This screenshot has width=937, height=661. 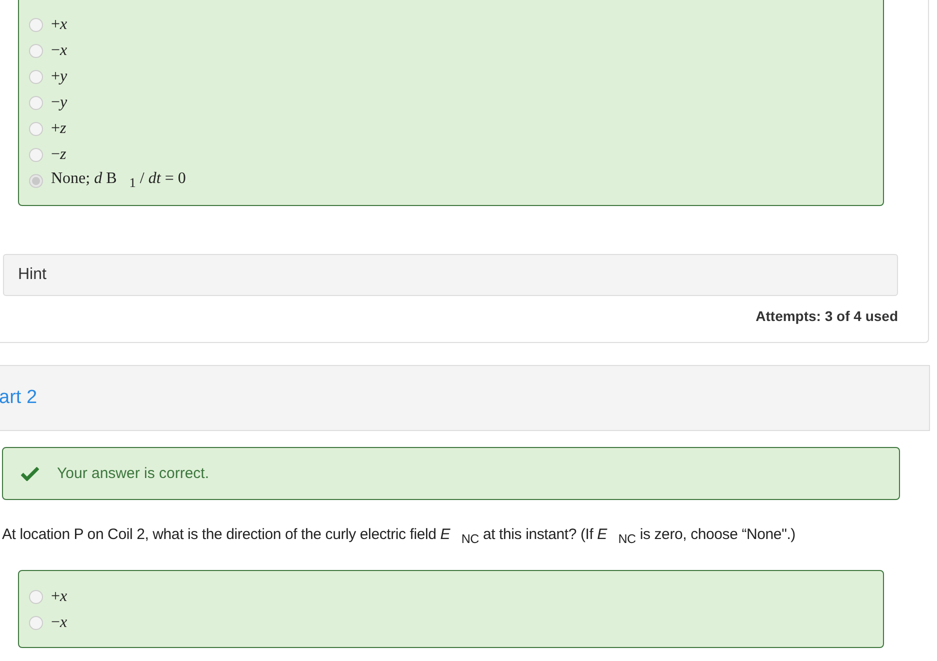 I want to click on option-label: +y, so click(x=59, y=77).